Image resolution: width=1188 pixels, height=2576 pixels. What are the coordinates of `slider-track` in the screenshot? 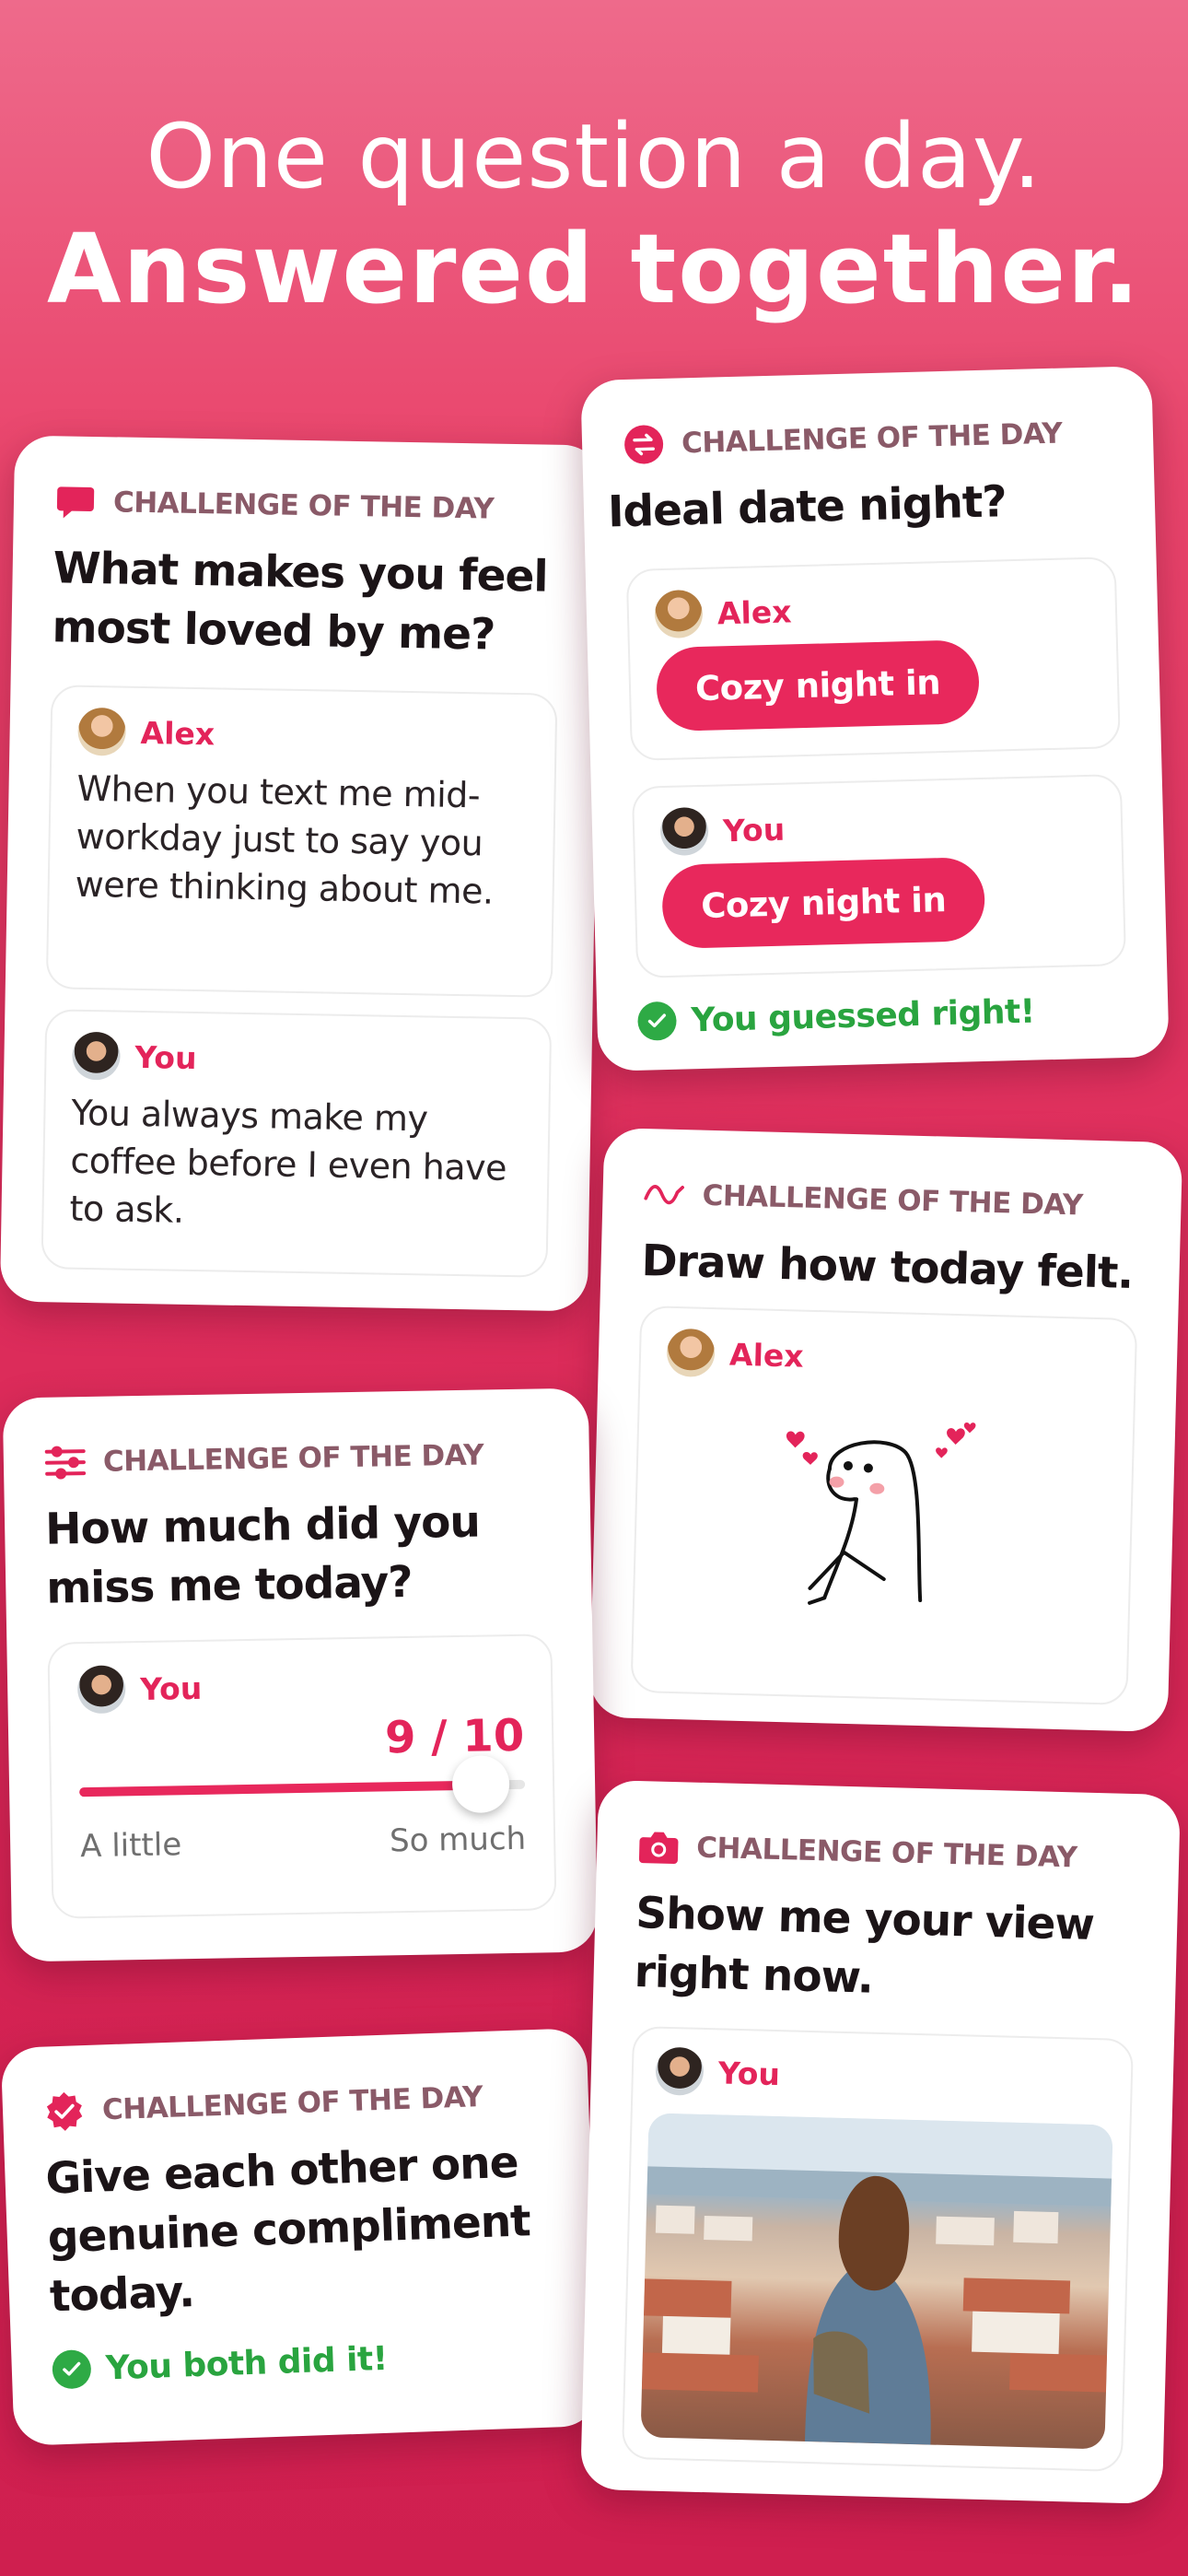 It's located at (302, 1784).